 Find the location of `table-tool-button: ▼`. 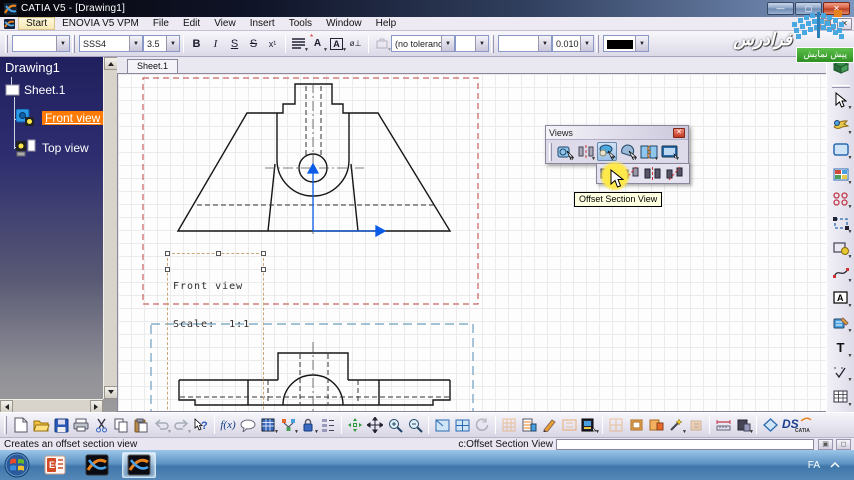

table-tool-button: ▼ is located at coordinates (842, 397).